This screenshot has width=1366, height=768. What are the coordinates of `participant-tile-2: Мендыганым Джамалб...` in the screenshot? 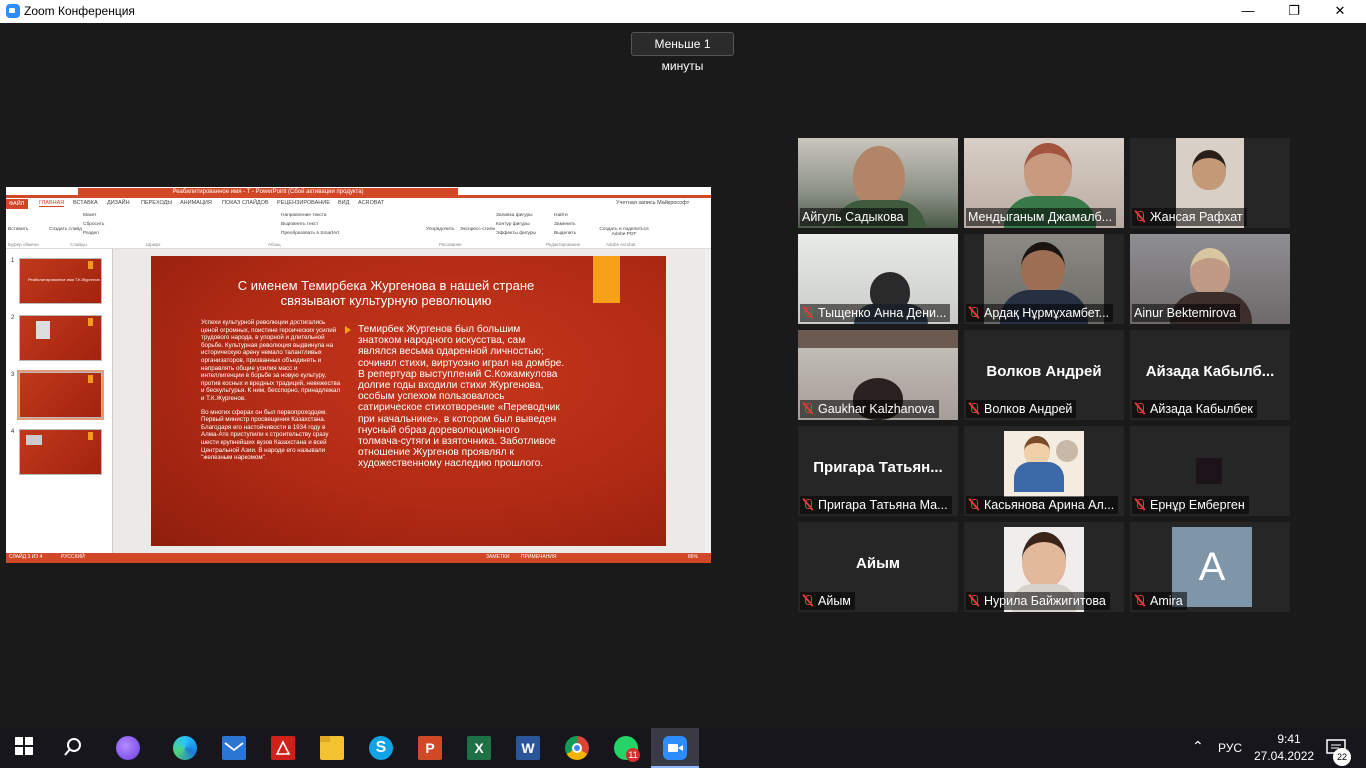 It's located at (1044, 183).